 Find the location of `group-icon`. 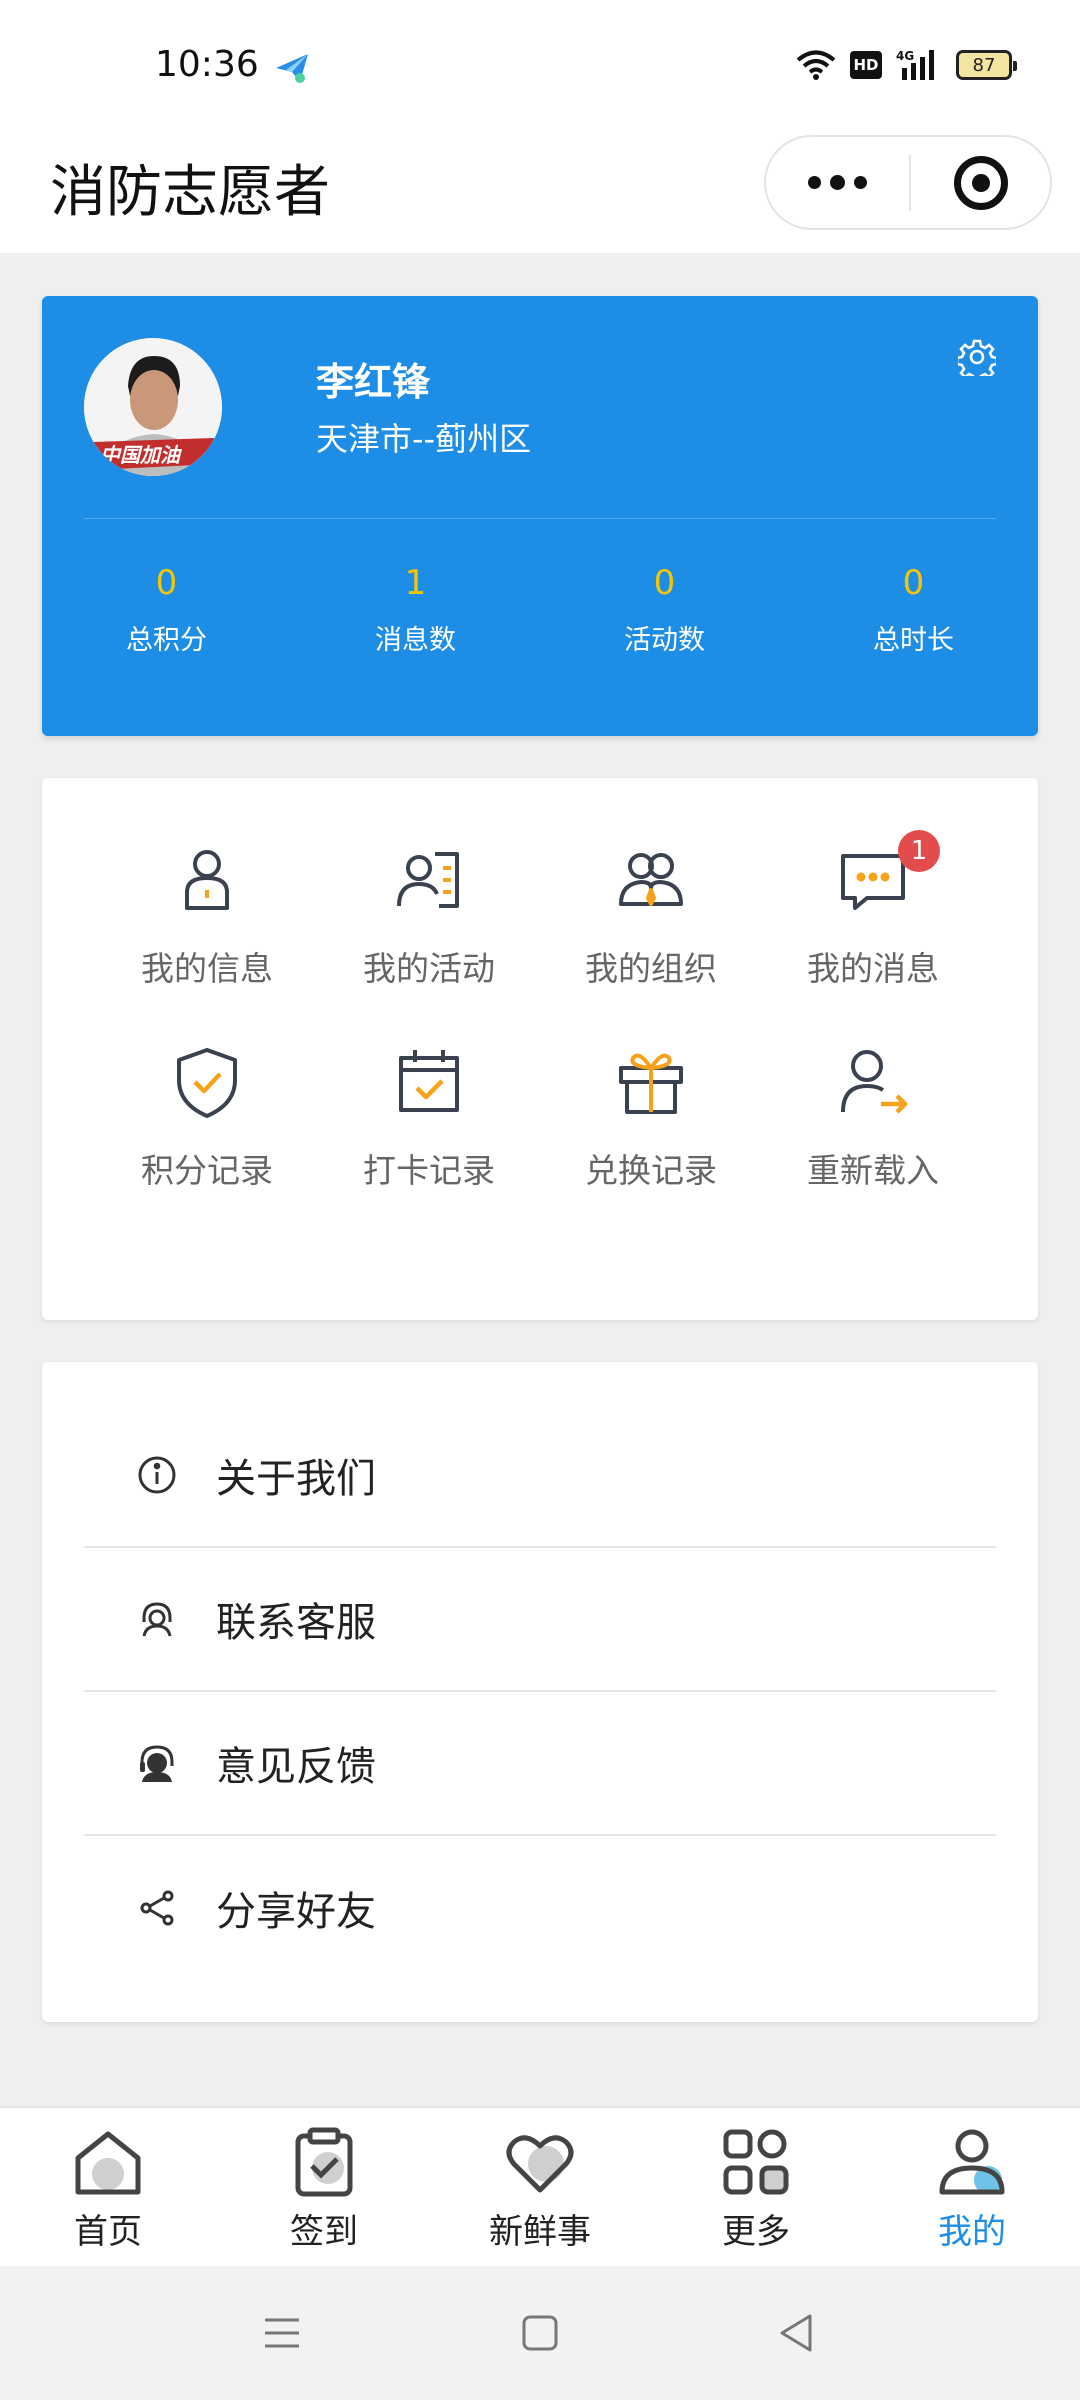

group-icon is located at coordinates (651, 879).